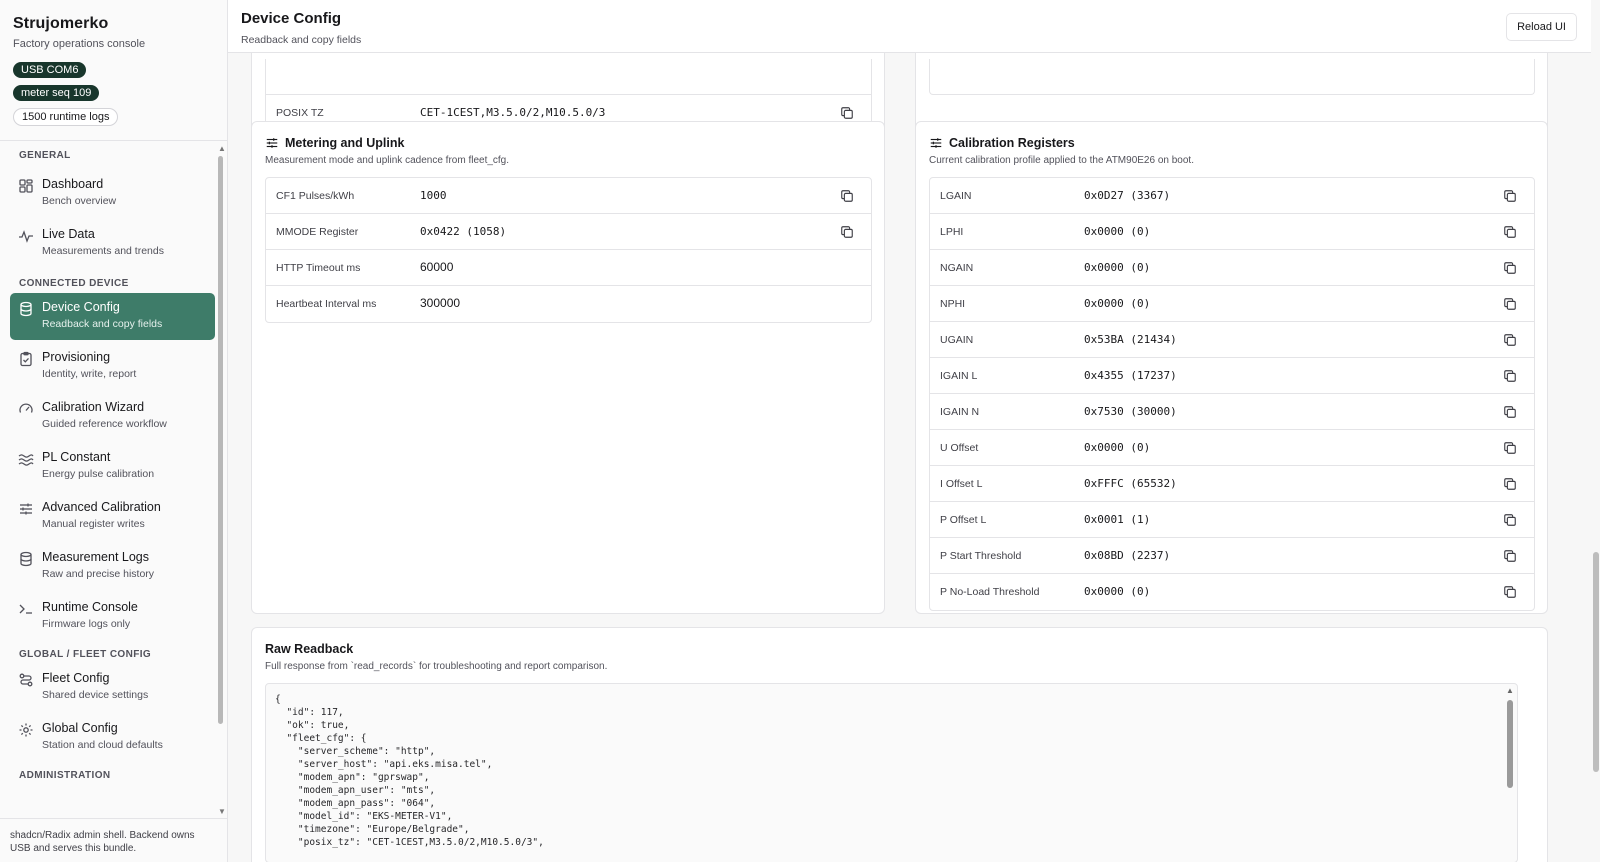  Describe the element at coordinates (513, 112) in the screenshot. I see `field-value: CET-1CEST,M3.5.0/2,M10.5.0/3` at that location.